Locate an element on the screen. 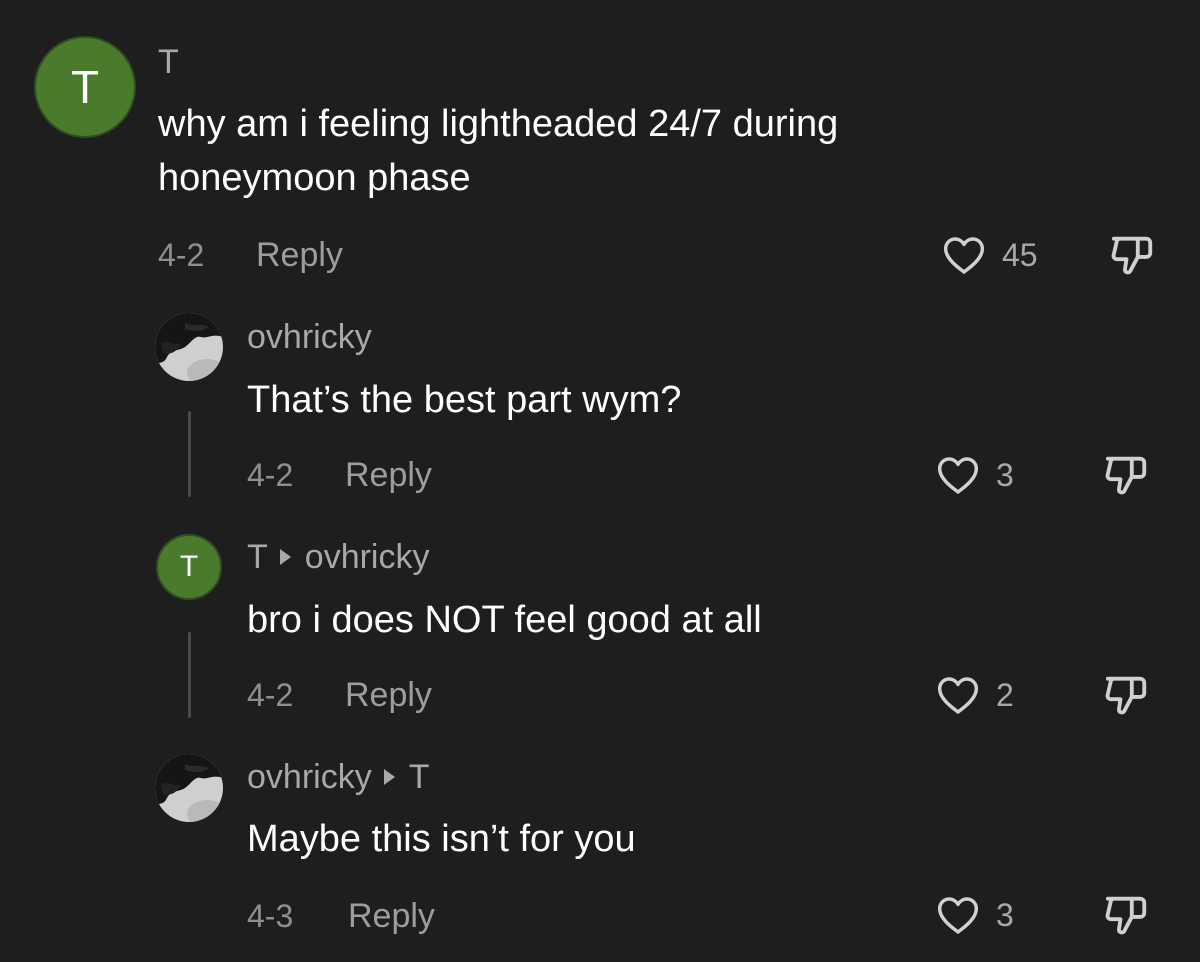  comment-author: Tovhricky is located at coordinates (338, 557).